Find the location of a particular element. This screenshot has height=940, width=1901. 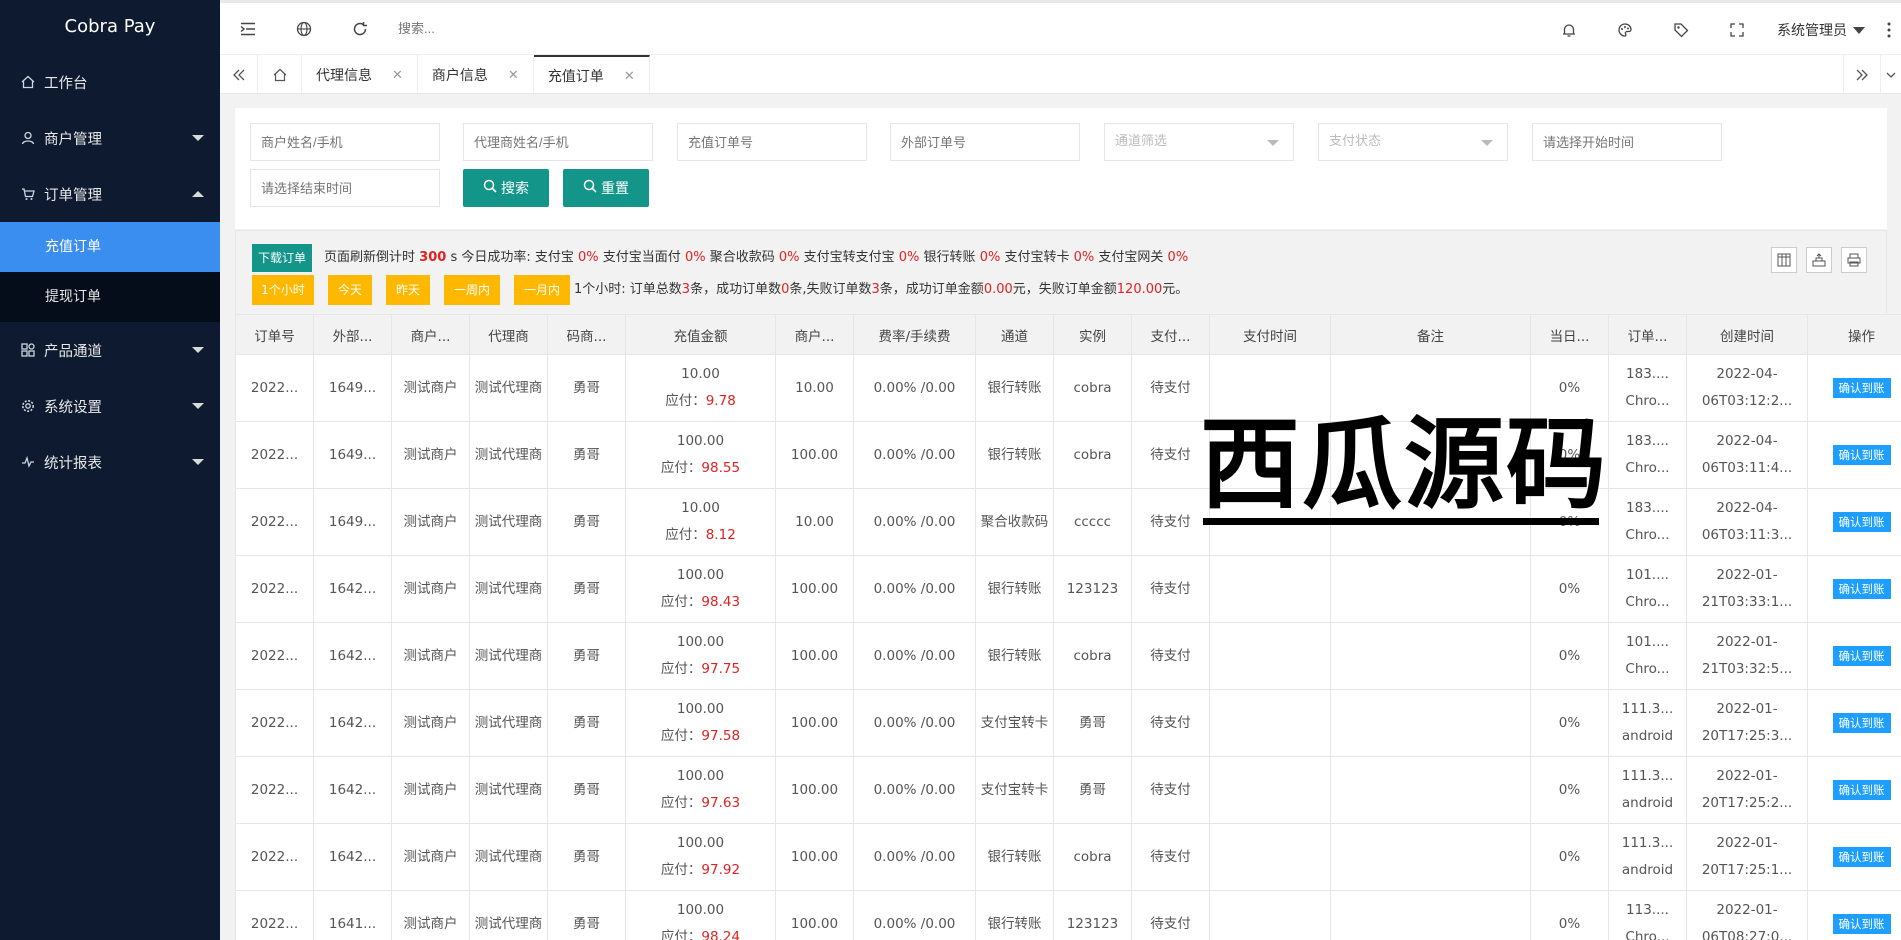

fullscreen-icon is located at coordinates (1737, 30).